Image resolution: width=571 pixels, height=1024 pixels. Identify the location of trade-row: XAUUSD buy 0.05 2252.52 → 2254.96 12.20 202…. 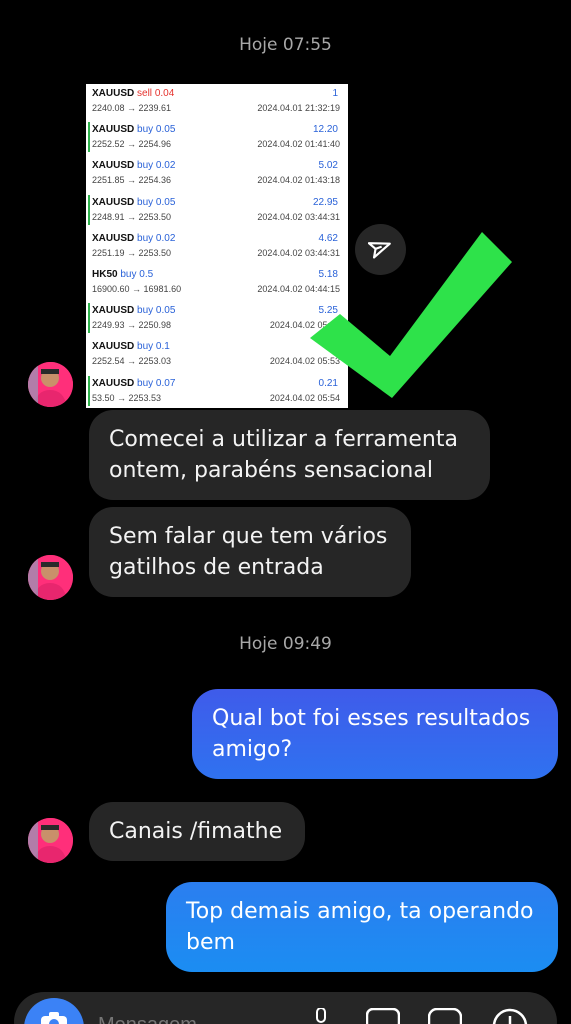
(217, 138).